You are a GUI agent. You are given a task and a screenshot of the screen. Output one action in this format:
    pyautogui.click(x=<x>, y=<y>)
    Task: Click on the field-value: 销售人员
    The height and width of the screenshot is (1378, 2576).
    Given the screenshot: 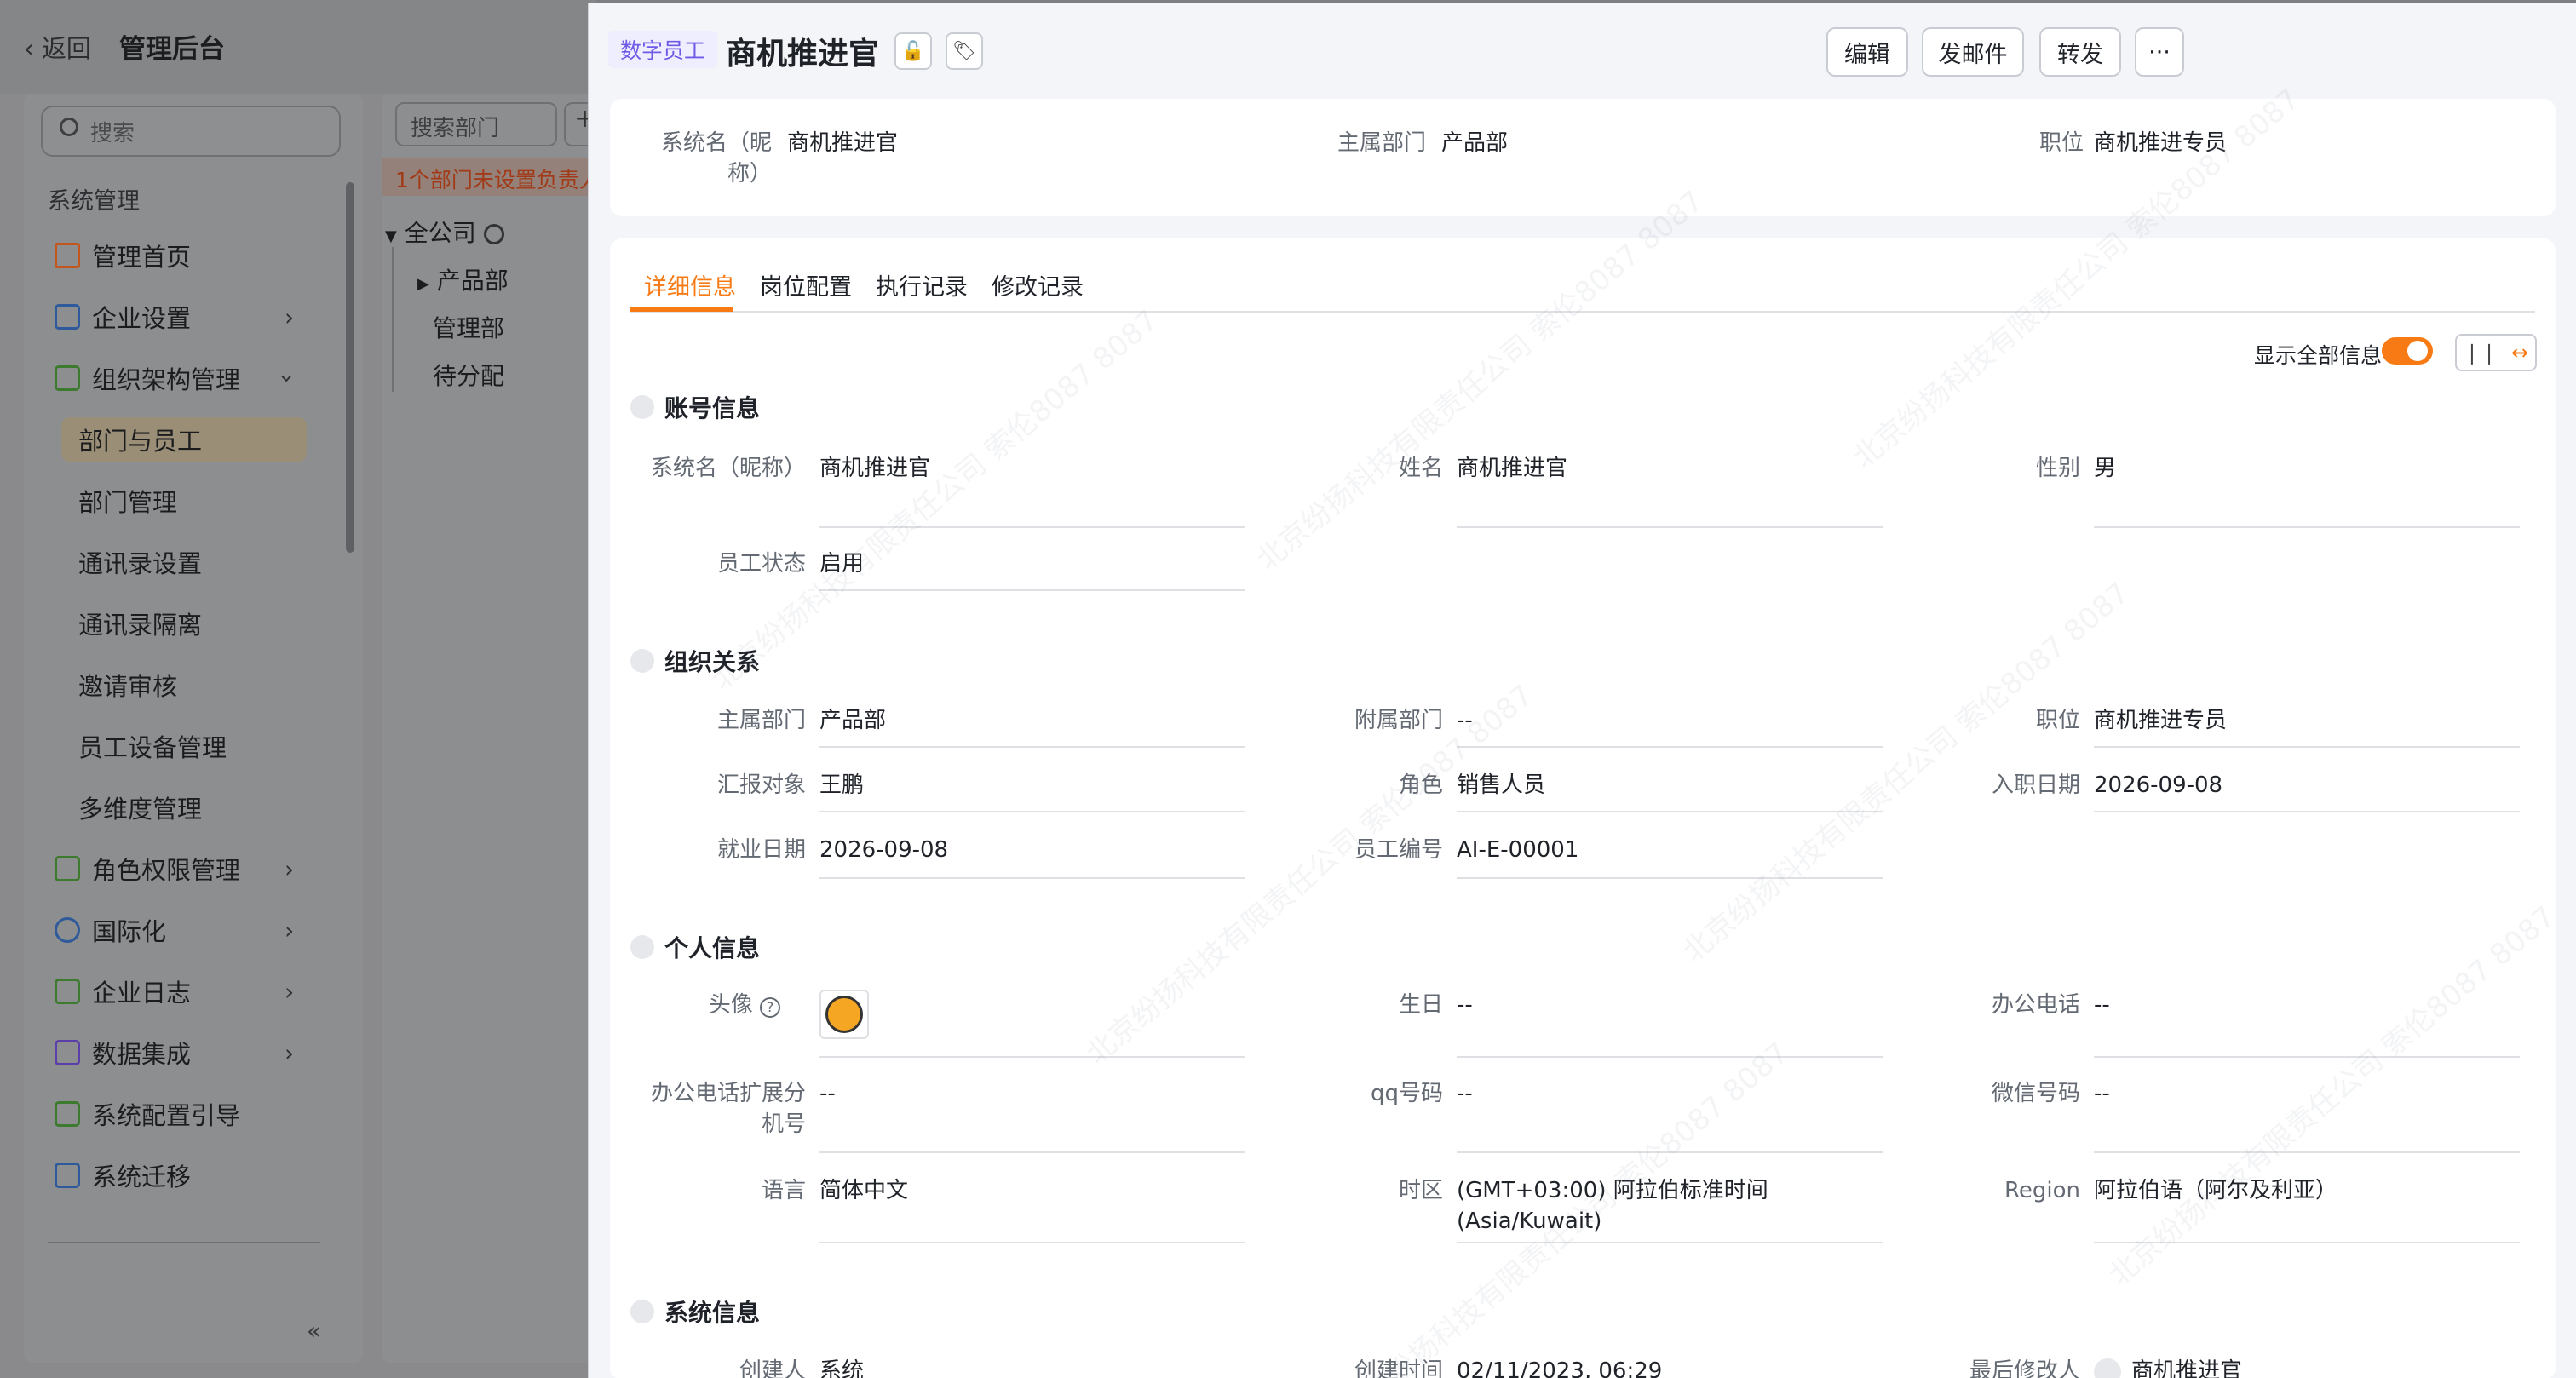 What is the action you would take?
    pyautogui.click(x=1501, y=785)
    